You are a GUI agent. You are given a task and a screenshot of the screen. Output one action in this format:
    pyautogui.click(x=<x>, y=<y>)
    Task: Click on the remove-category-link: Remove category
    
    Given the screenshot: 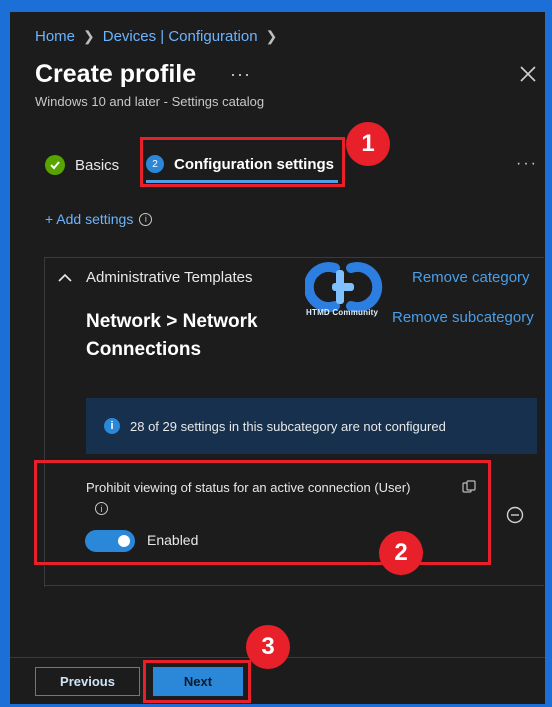 What is the action you would take?
    pyautogui.click(x=471, y=277)
    